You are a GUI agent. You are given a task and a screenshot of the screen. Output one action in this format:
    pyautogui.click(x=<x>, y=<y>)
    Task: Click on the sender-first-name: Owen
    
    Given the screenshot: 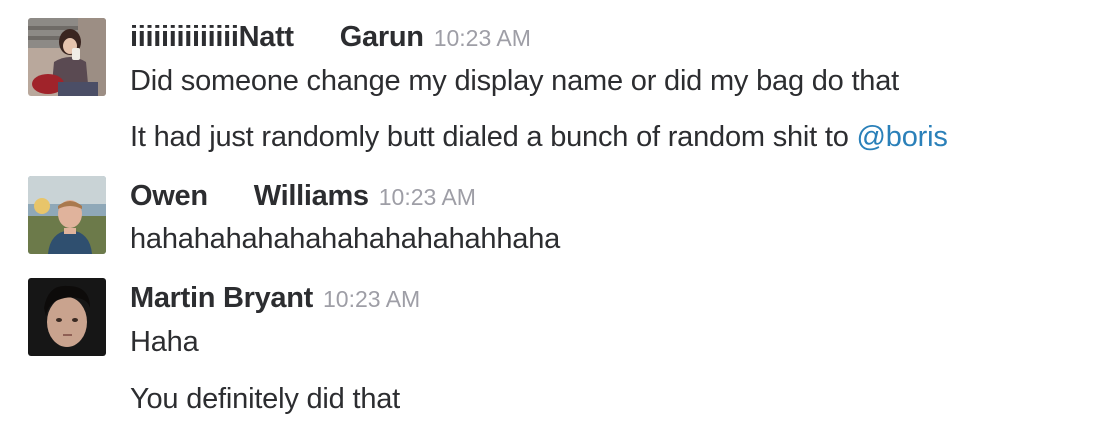 What is the action you would take?
    pyautogui.click(x=169, y=196)
    